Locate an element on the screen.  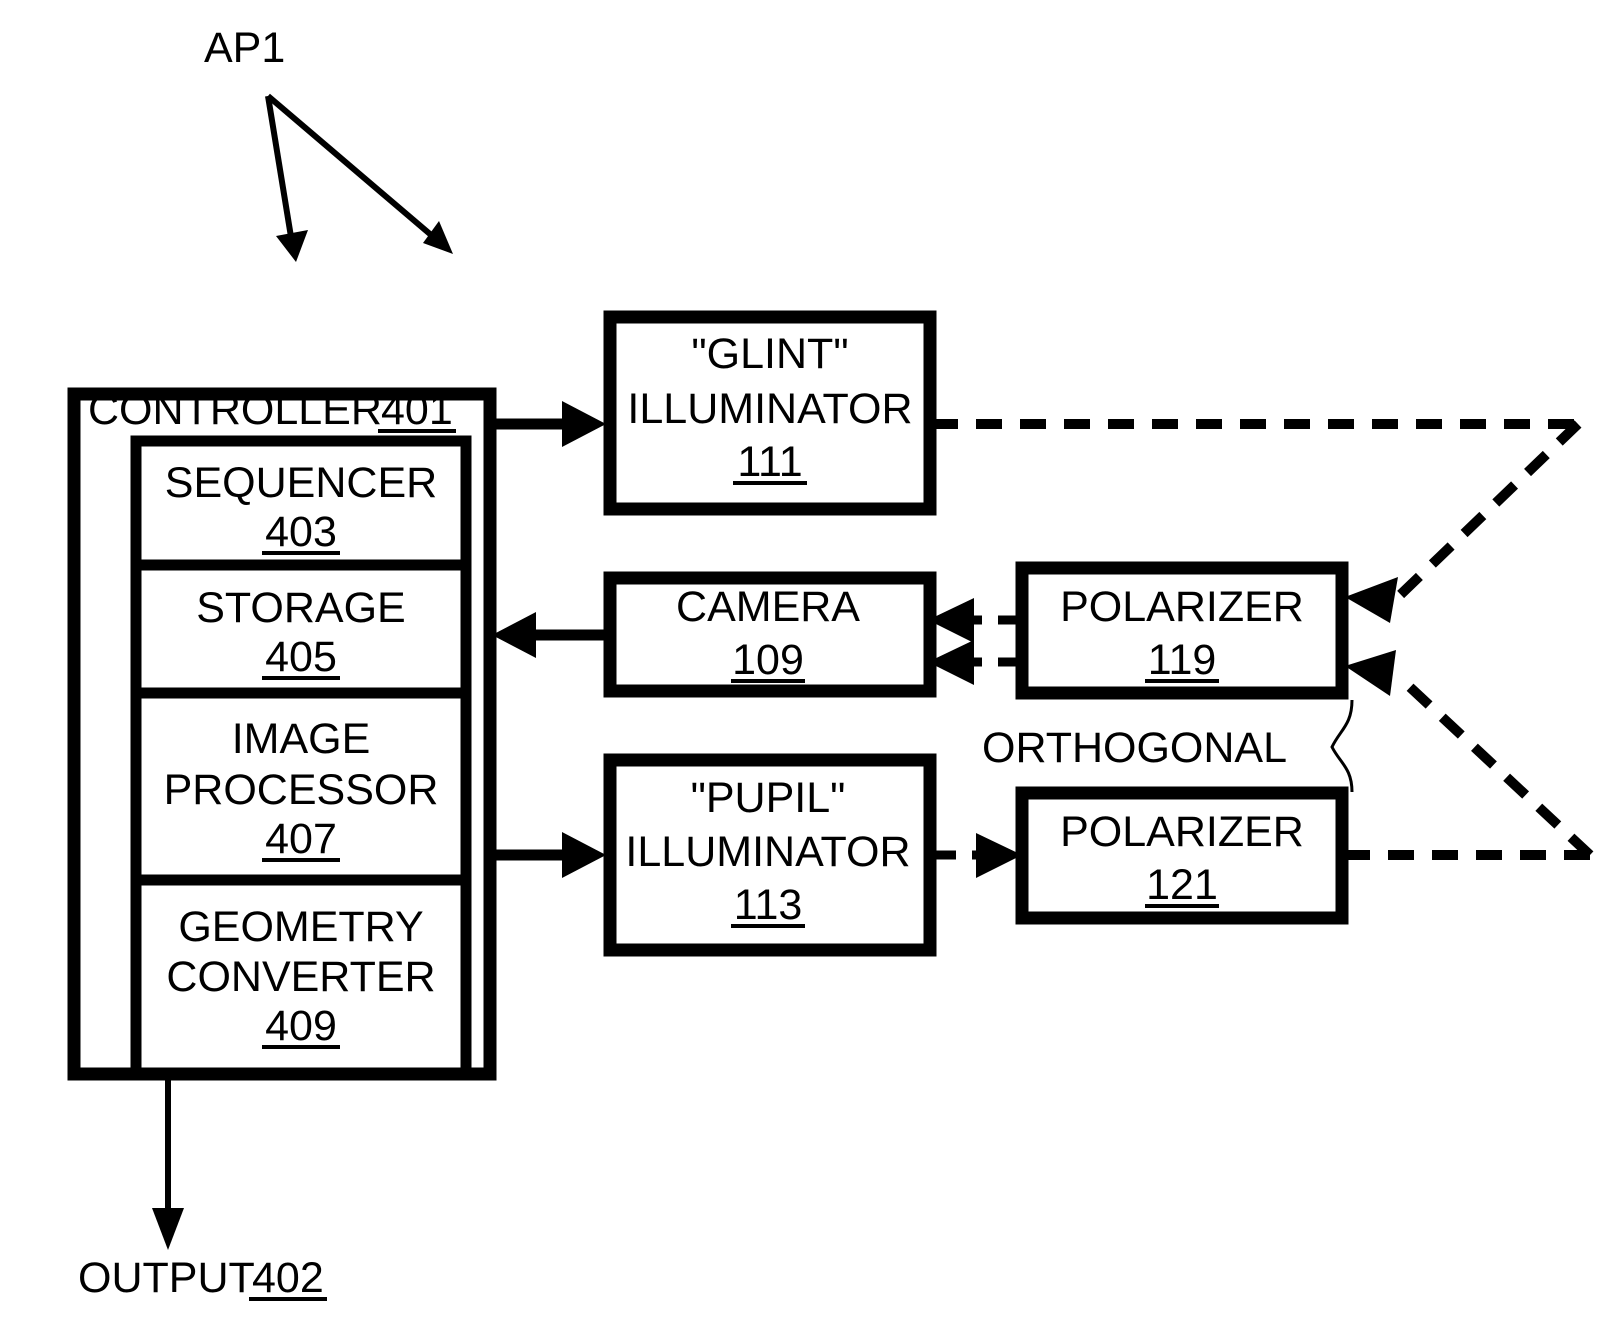
controller-title: CONTROLLER is located at coordinates (235, 410).